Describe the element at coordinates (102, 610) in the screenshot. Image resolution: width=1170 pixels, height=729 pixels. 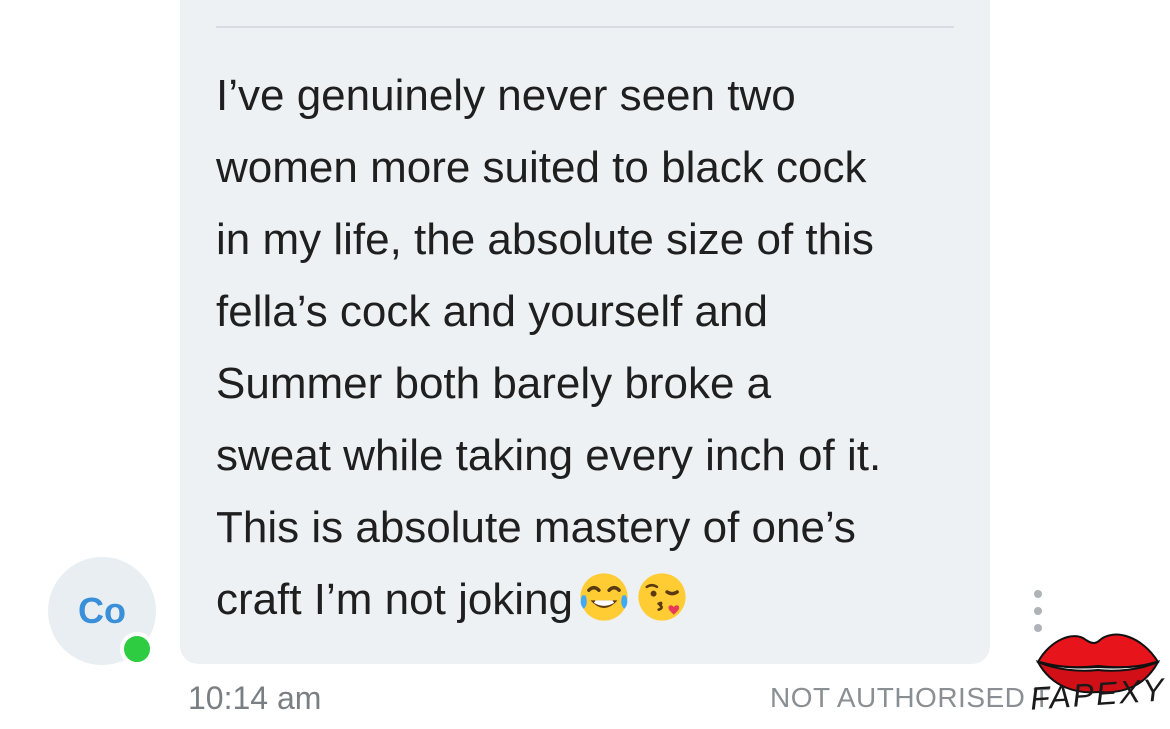
I see `avatar-initials: Co` at that location.